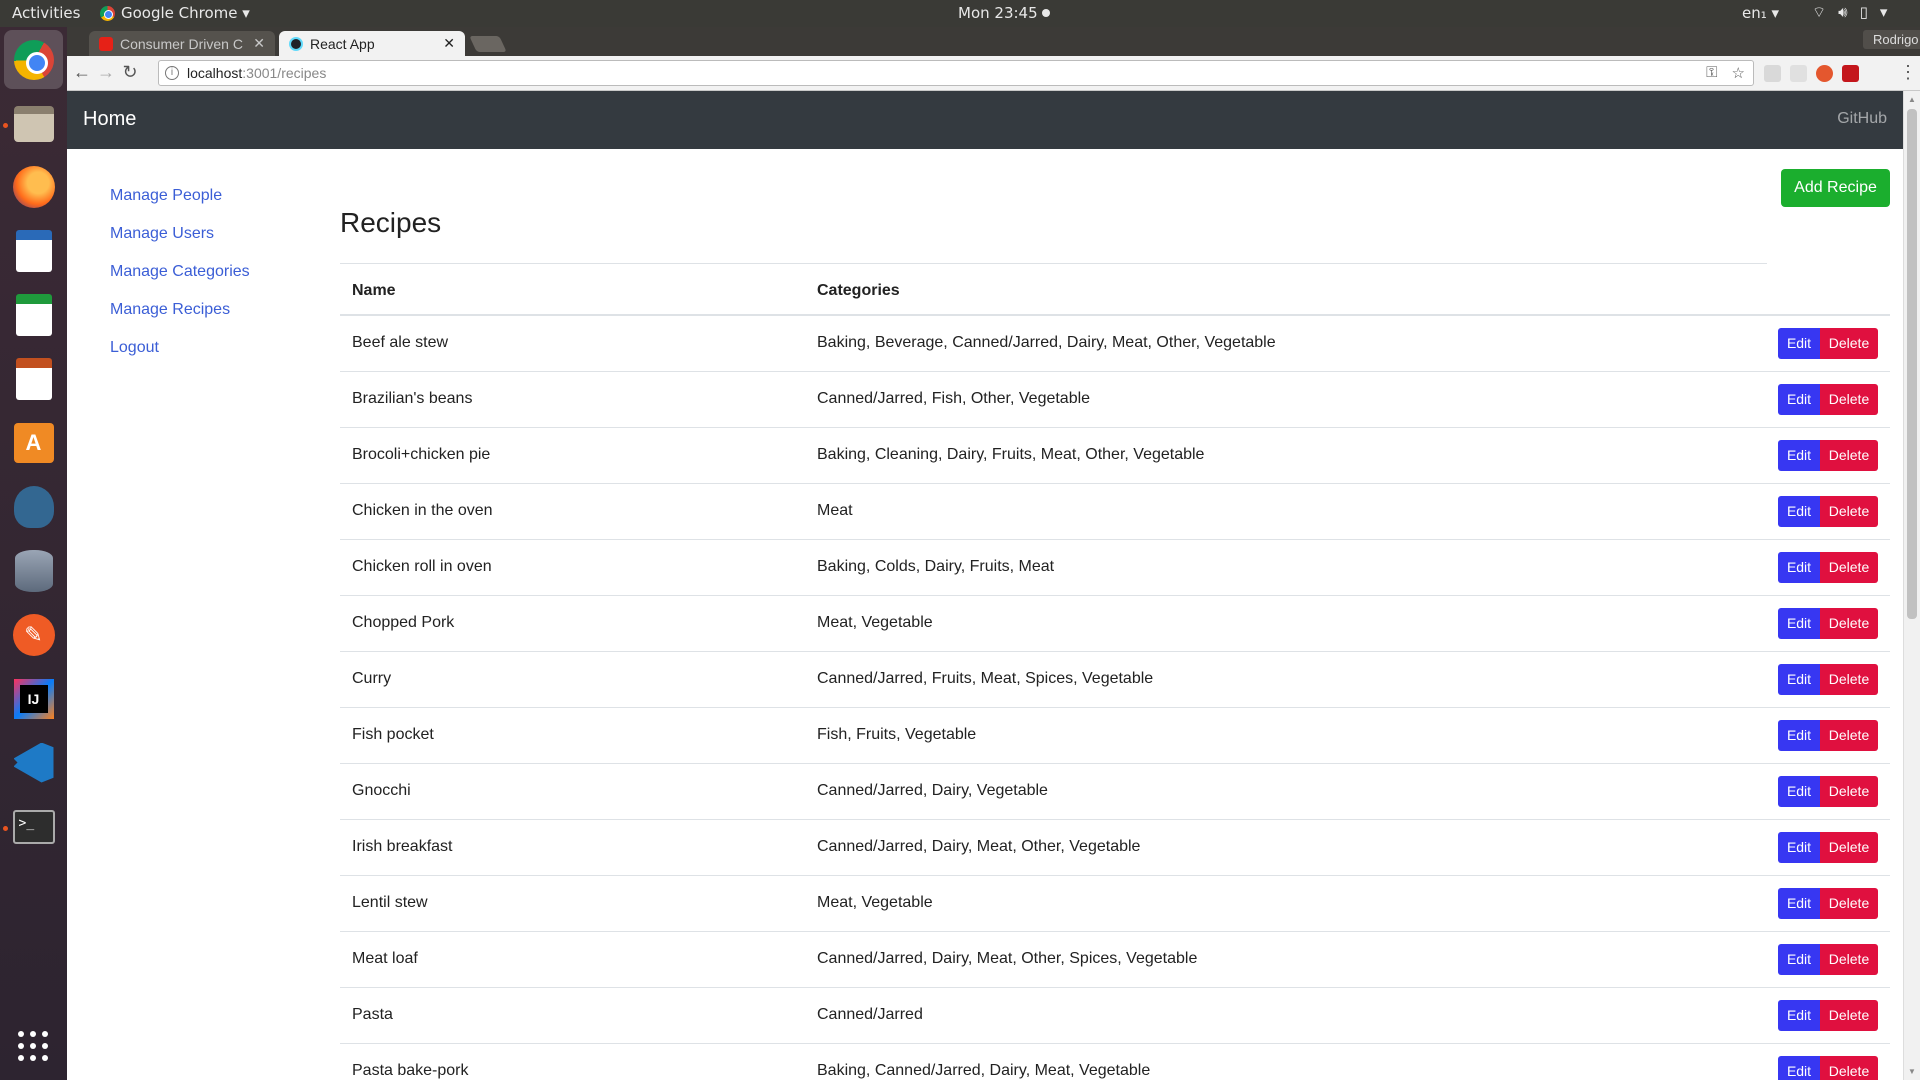  Describe the element at coordinates (130, 72) in the screenshot. I see `reload-icon: ↻` at that location.